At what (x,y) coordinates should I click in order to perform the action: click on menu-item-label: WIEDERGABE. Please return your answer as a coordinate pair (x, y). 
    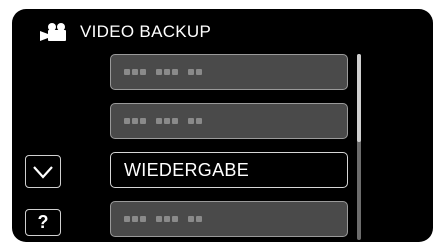
    Looking at the image, I should click on (187, 169).